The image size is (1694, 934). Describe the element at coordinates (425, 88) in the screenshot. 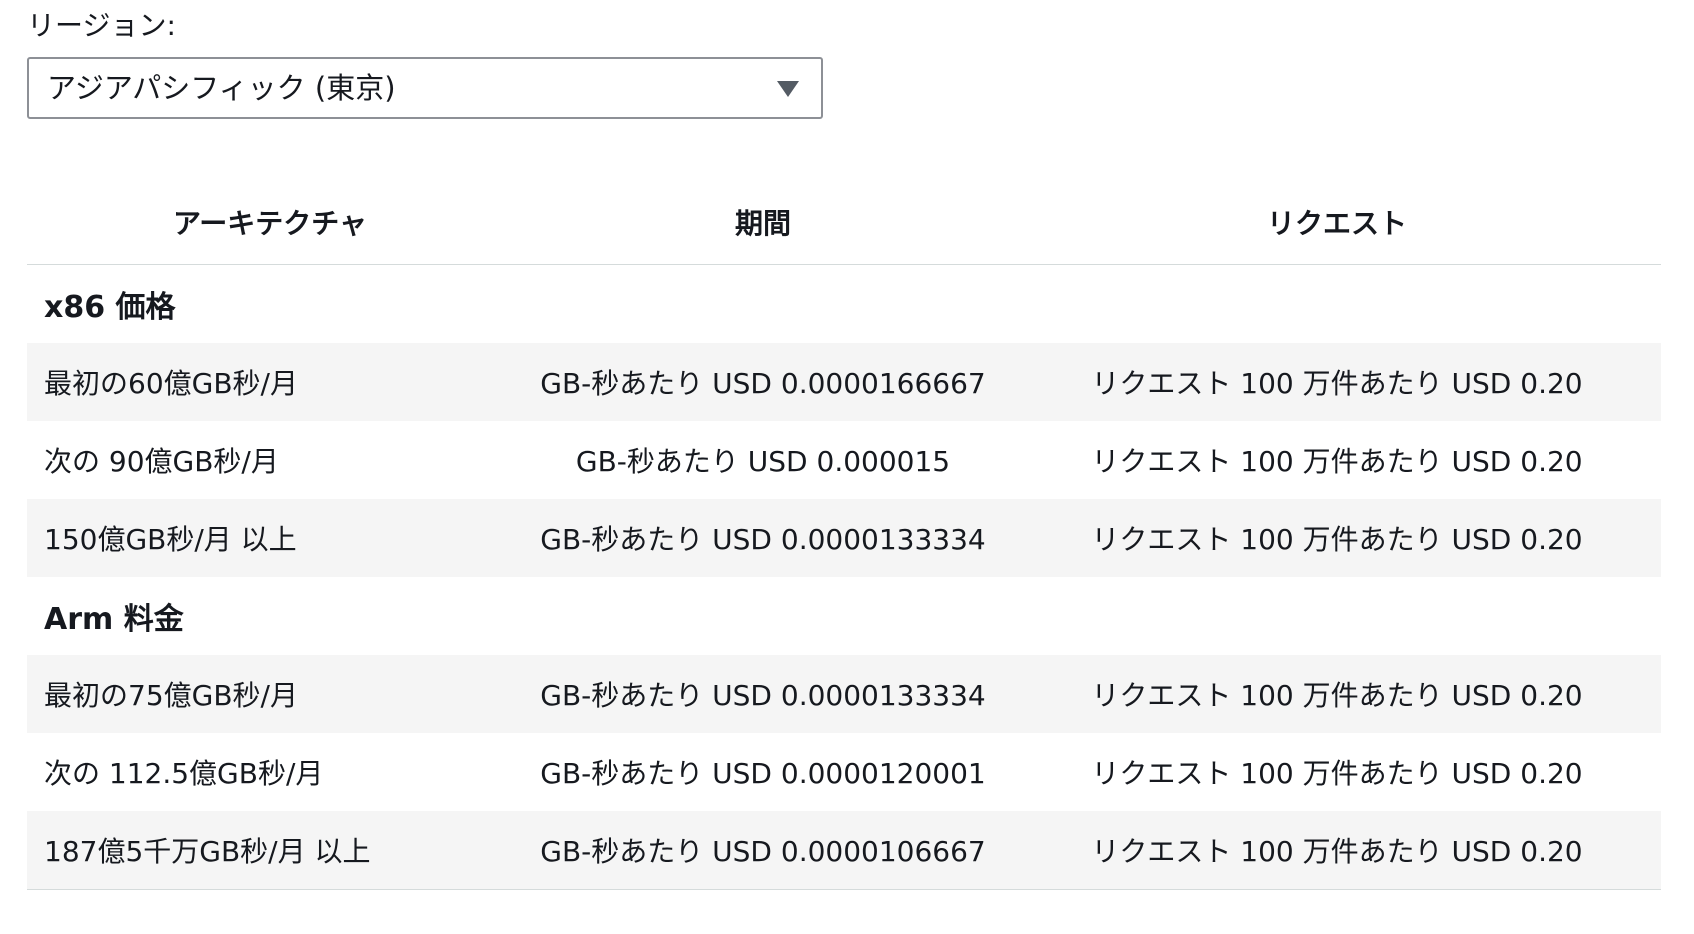

I see `region-select: アジアパシフィック (東京)` at that location.